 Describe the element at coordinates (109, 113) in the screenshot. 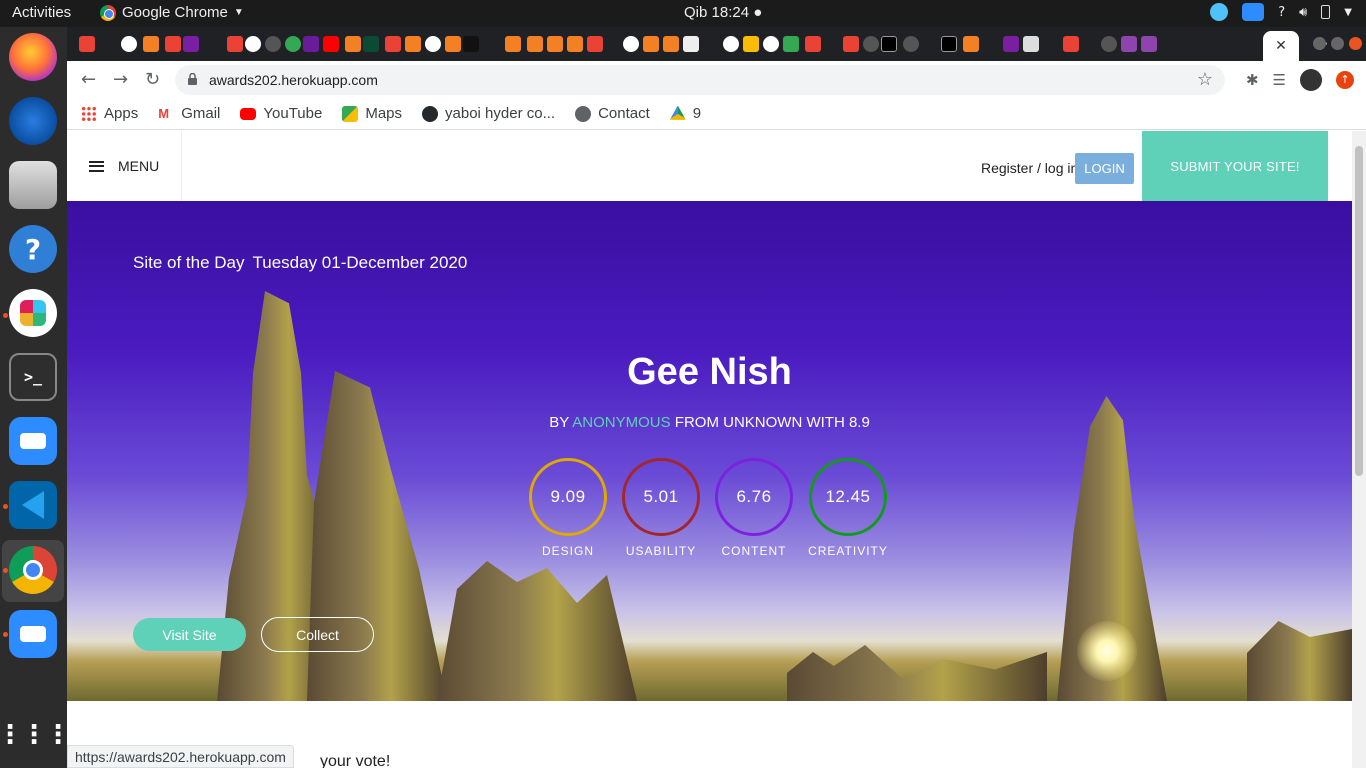

I see `bookmark-apps: Apps` at that location.